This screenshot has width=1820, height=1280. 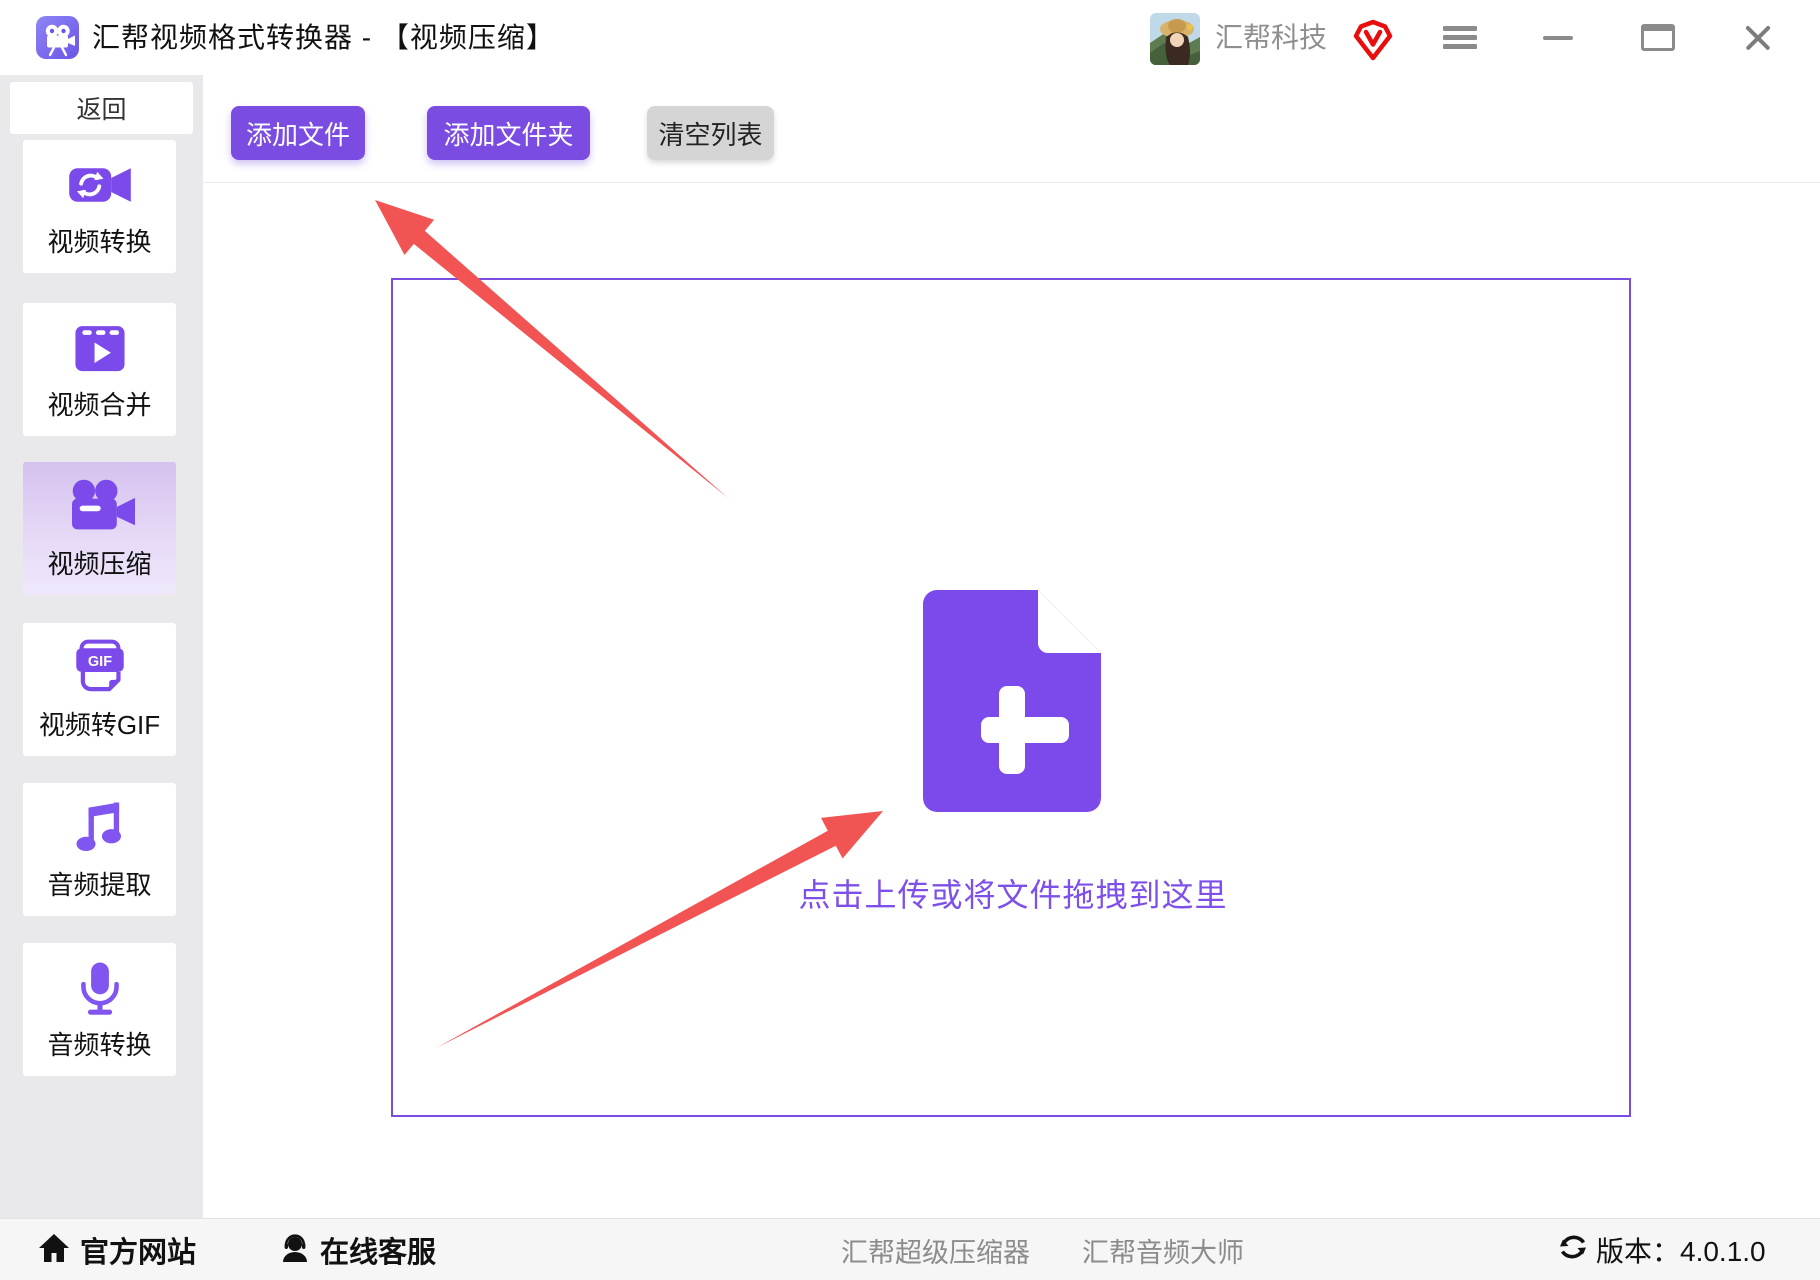 I want to click on upload-hint-text: 点击上传或将文件拖拽到这里, so click(x=1013, y=895).